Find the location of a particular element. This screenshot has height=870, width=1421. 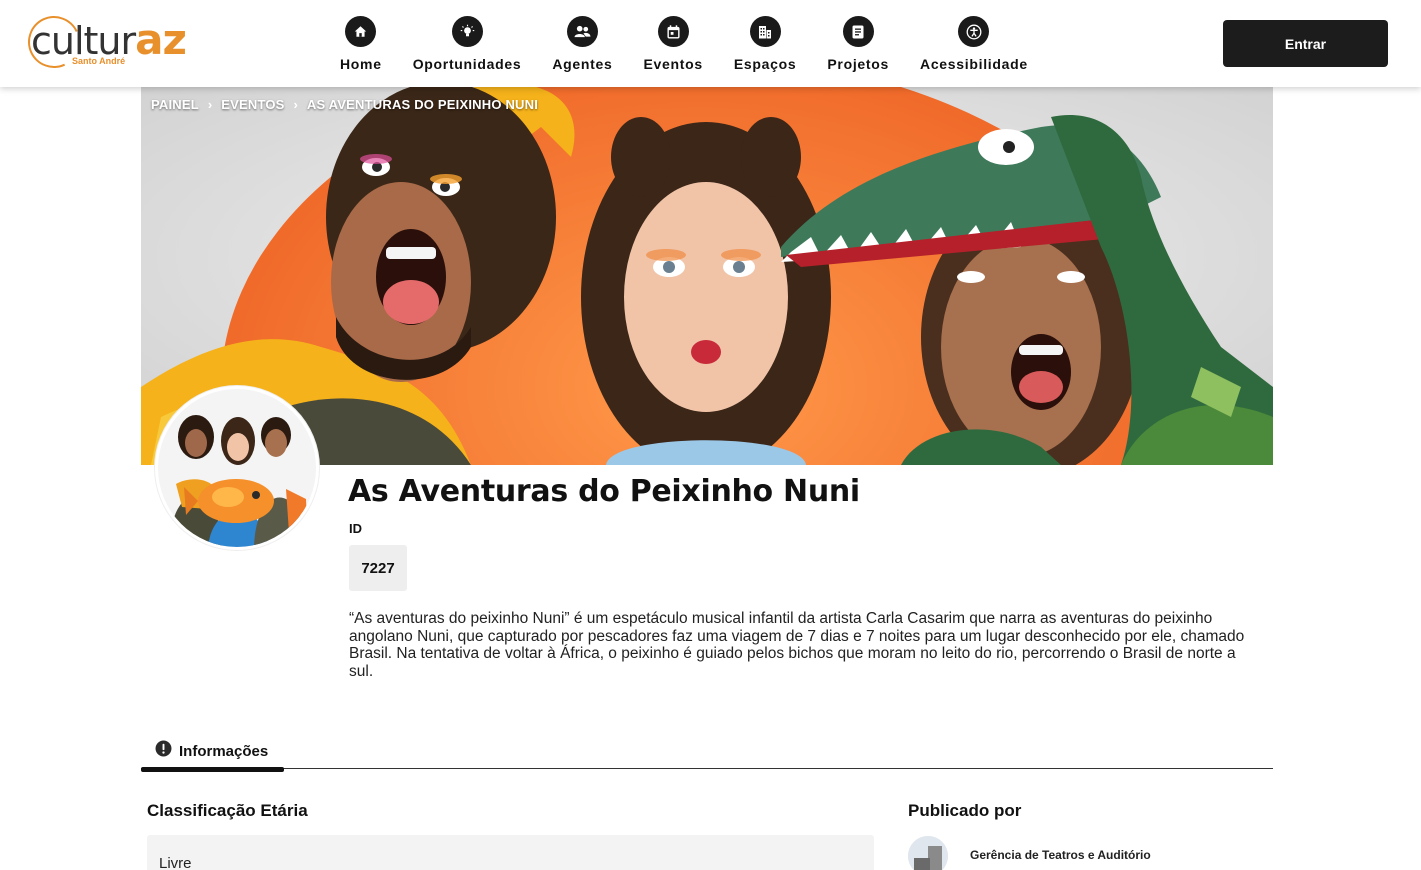

tab-informacoes: Informações is located at coordinates (212, 752).